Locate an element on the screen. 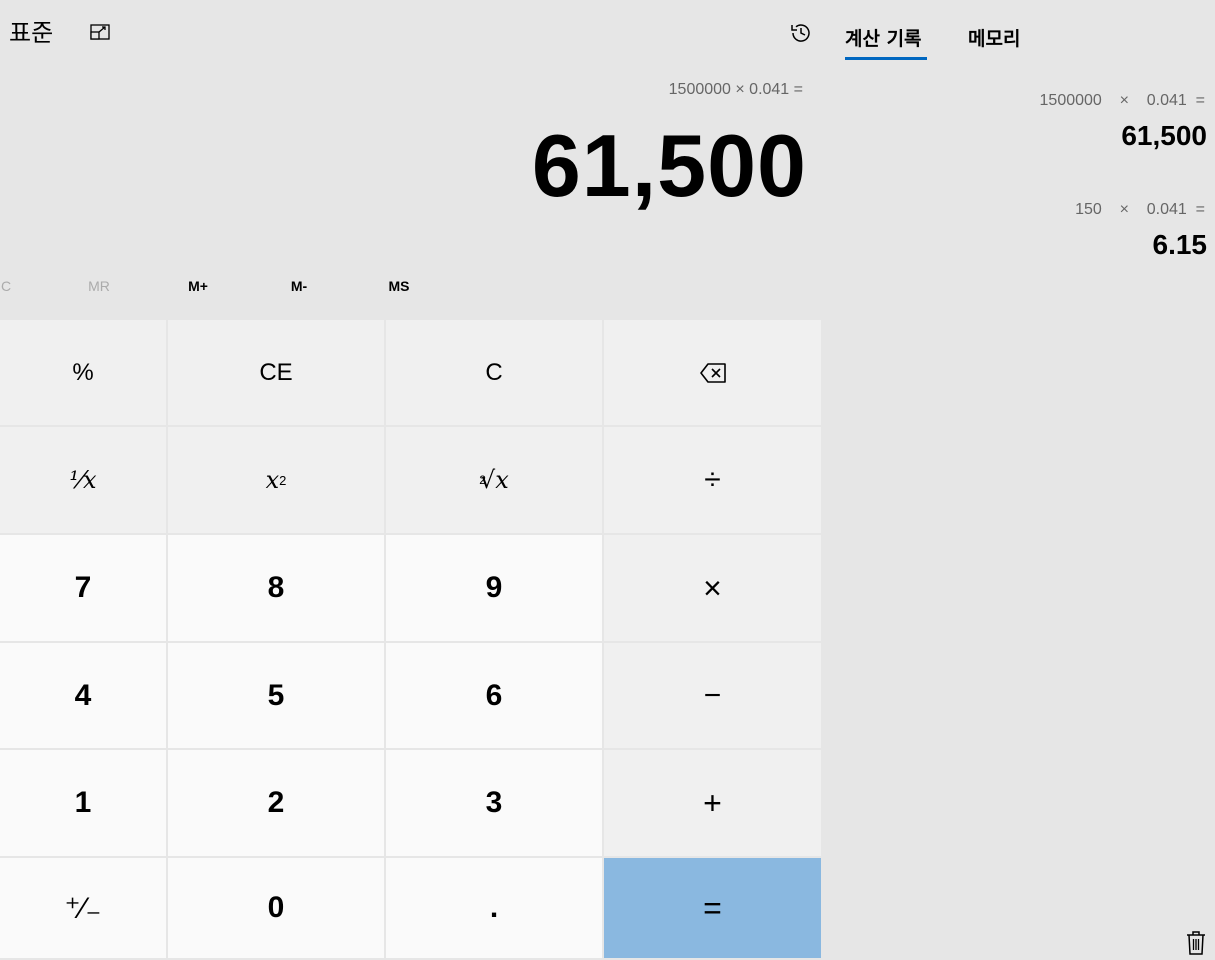 This screenshot has width=1215, height=960. backspace-icon is located at coordinates (712, 372).